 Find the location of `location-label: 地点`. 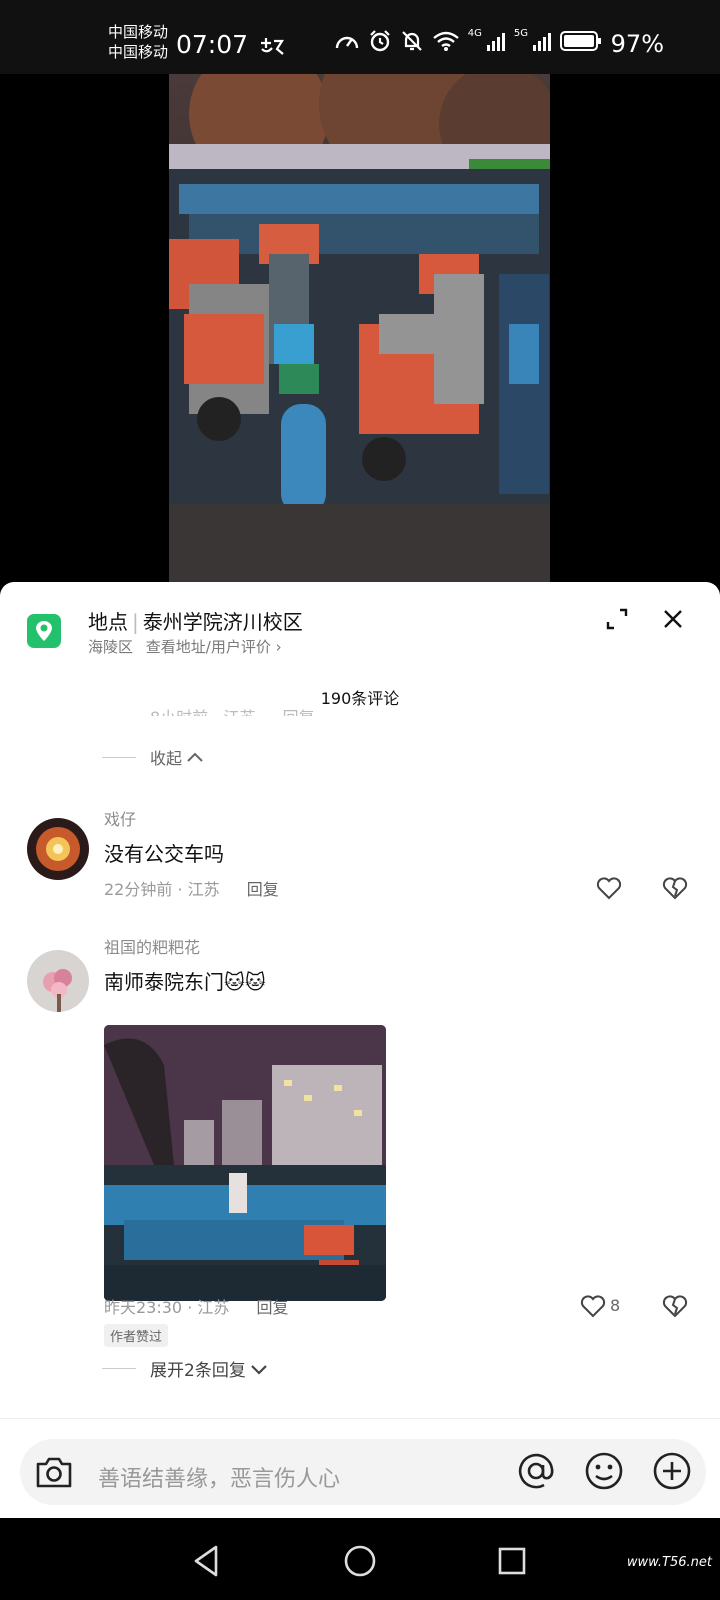

location-label: 地点 is located at coordinates (108, 622).